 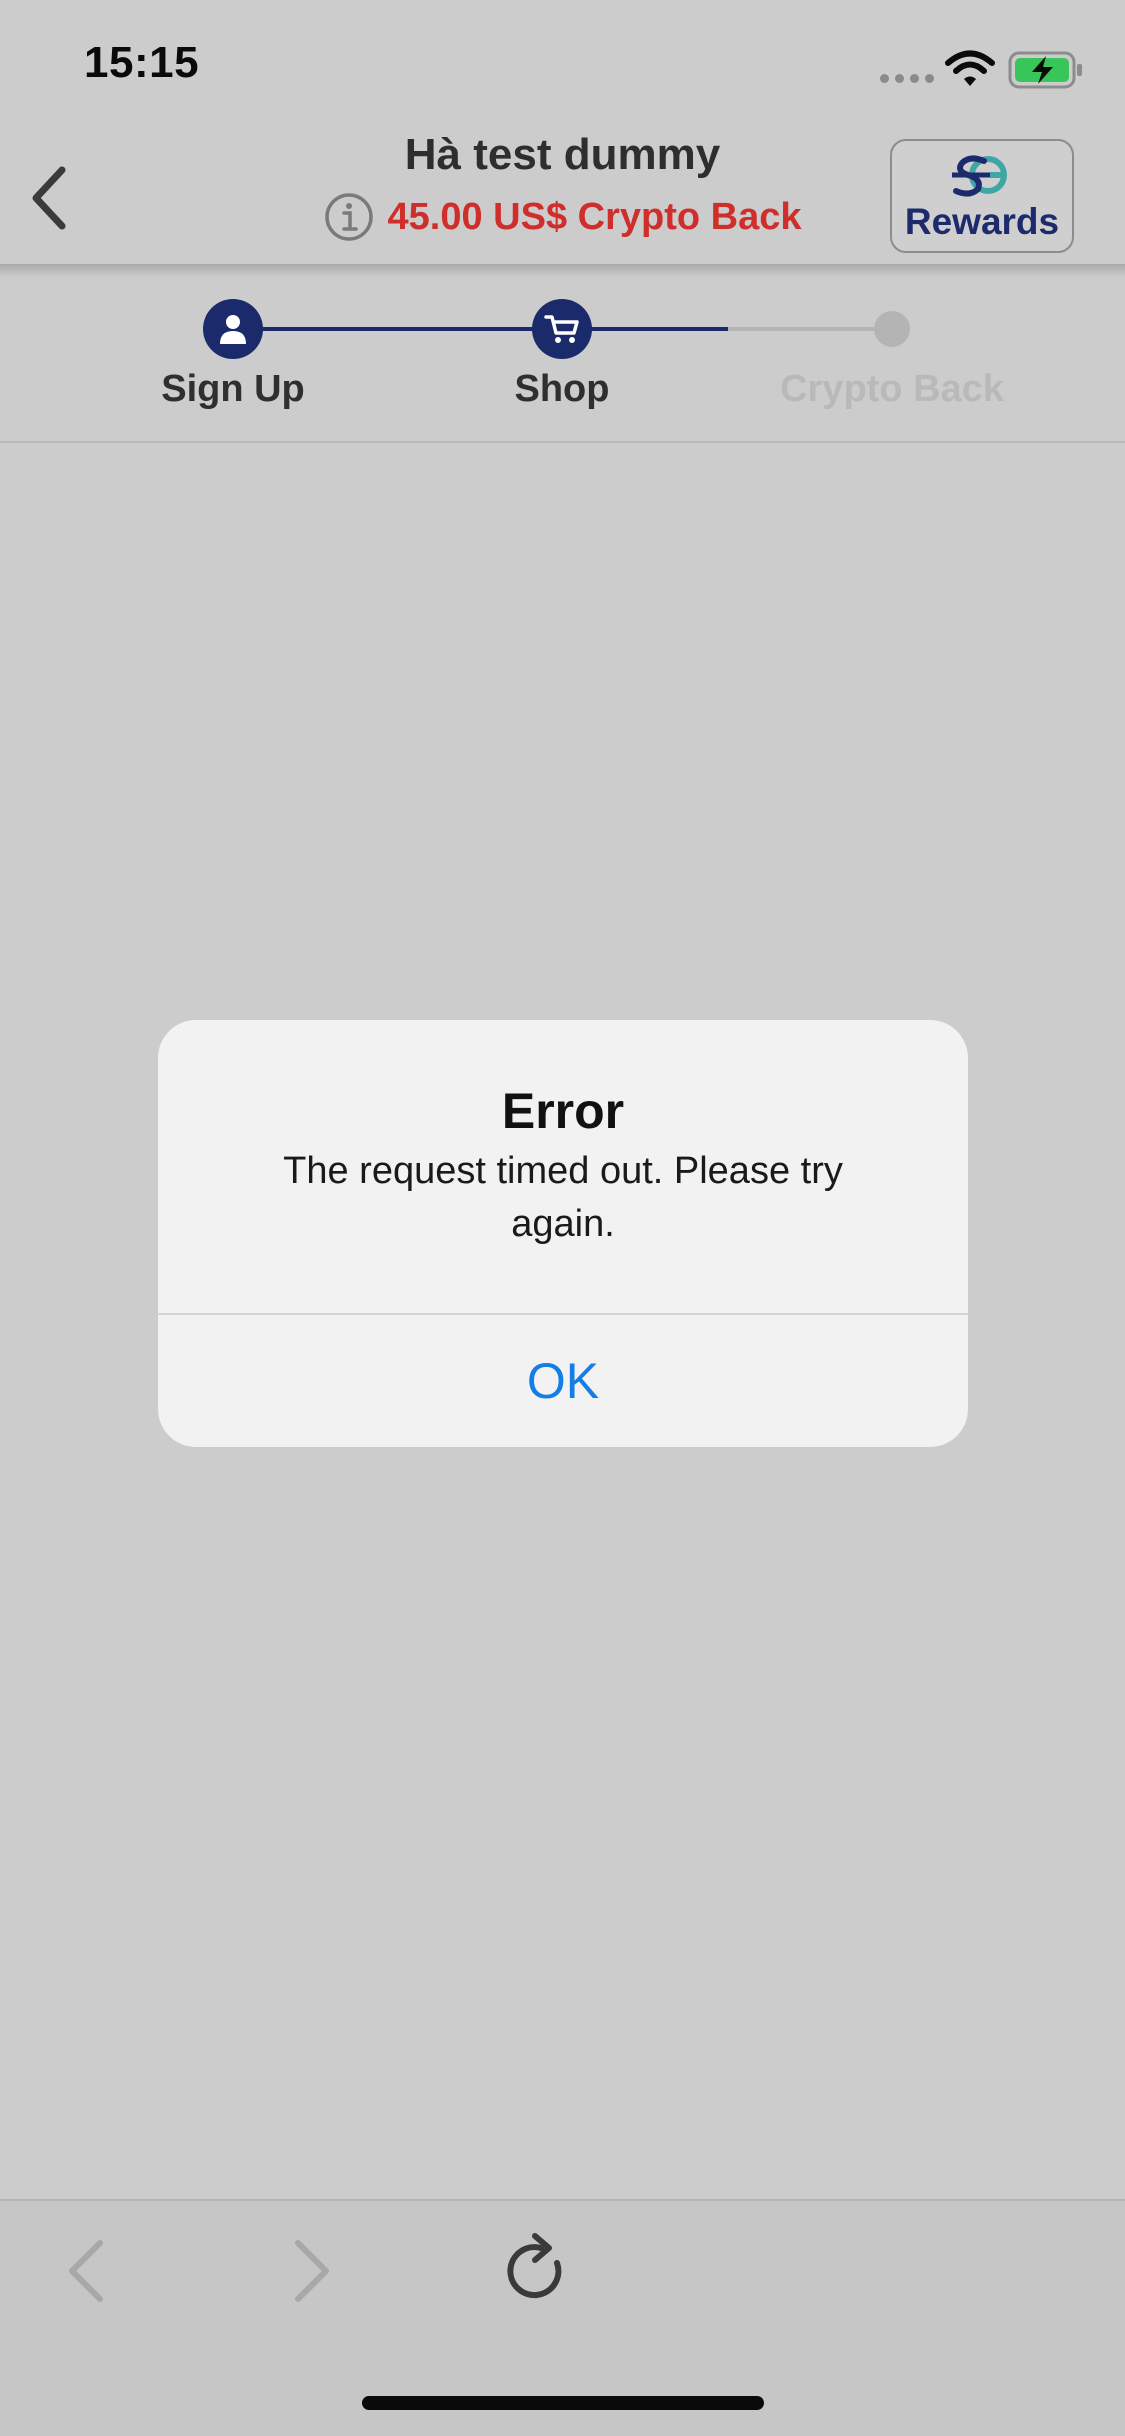 I want to click on crypto-back-amount: 45.00 US$ Crypto Back, so click(x=594, y=216).